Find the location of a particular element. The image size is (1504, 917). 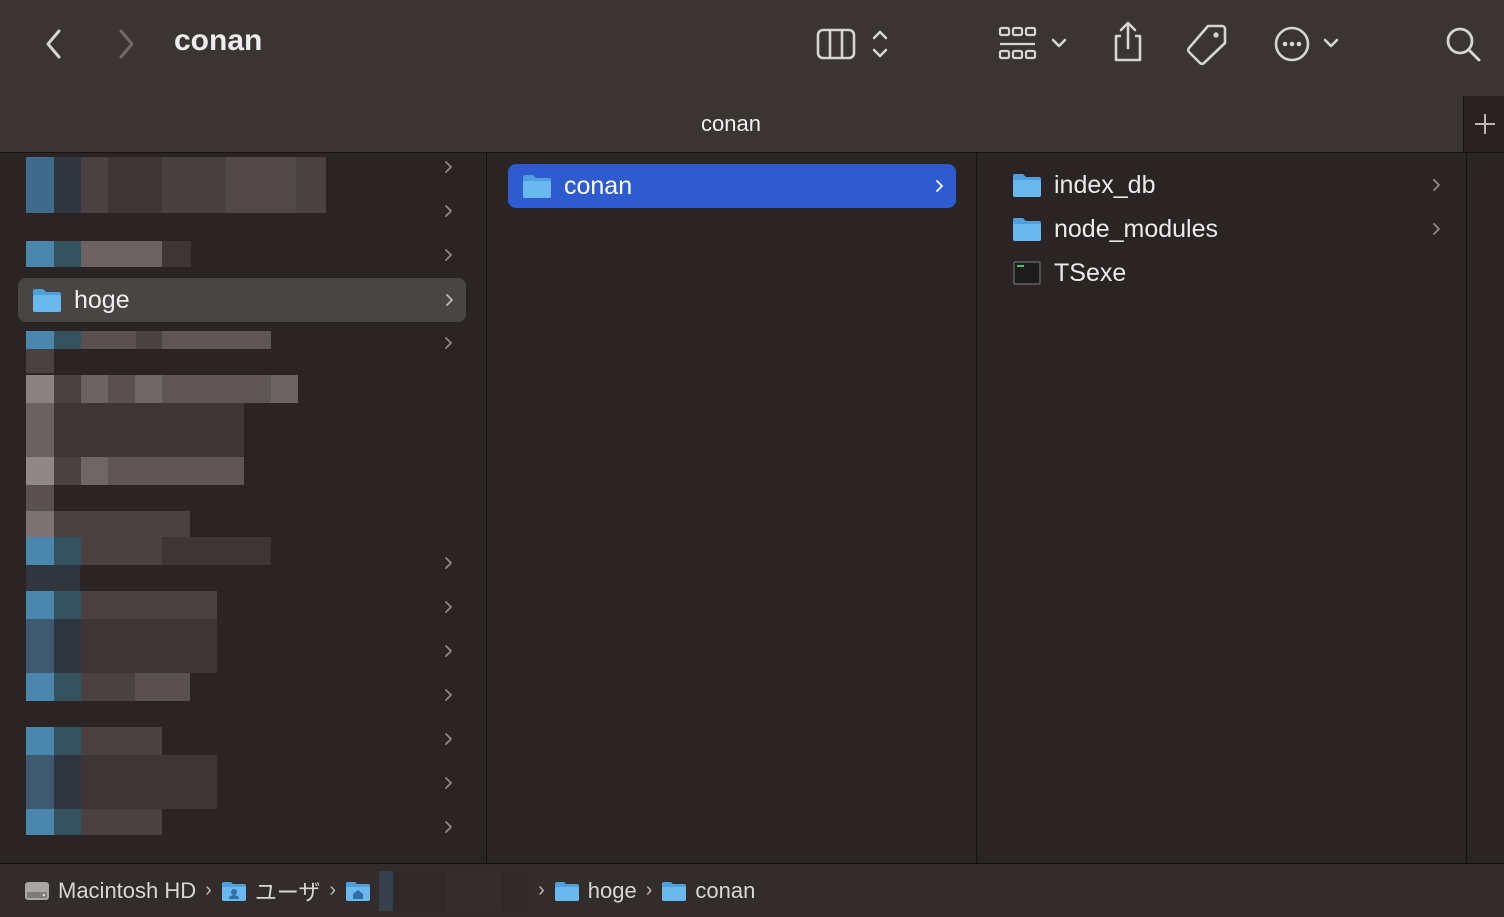

home-folder-icon is located at coordinates (358, 891).